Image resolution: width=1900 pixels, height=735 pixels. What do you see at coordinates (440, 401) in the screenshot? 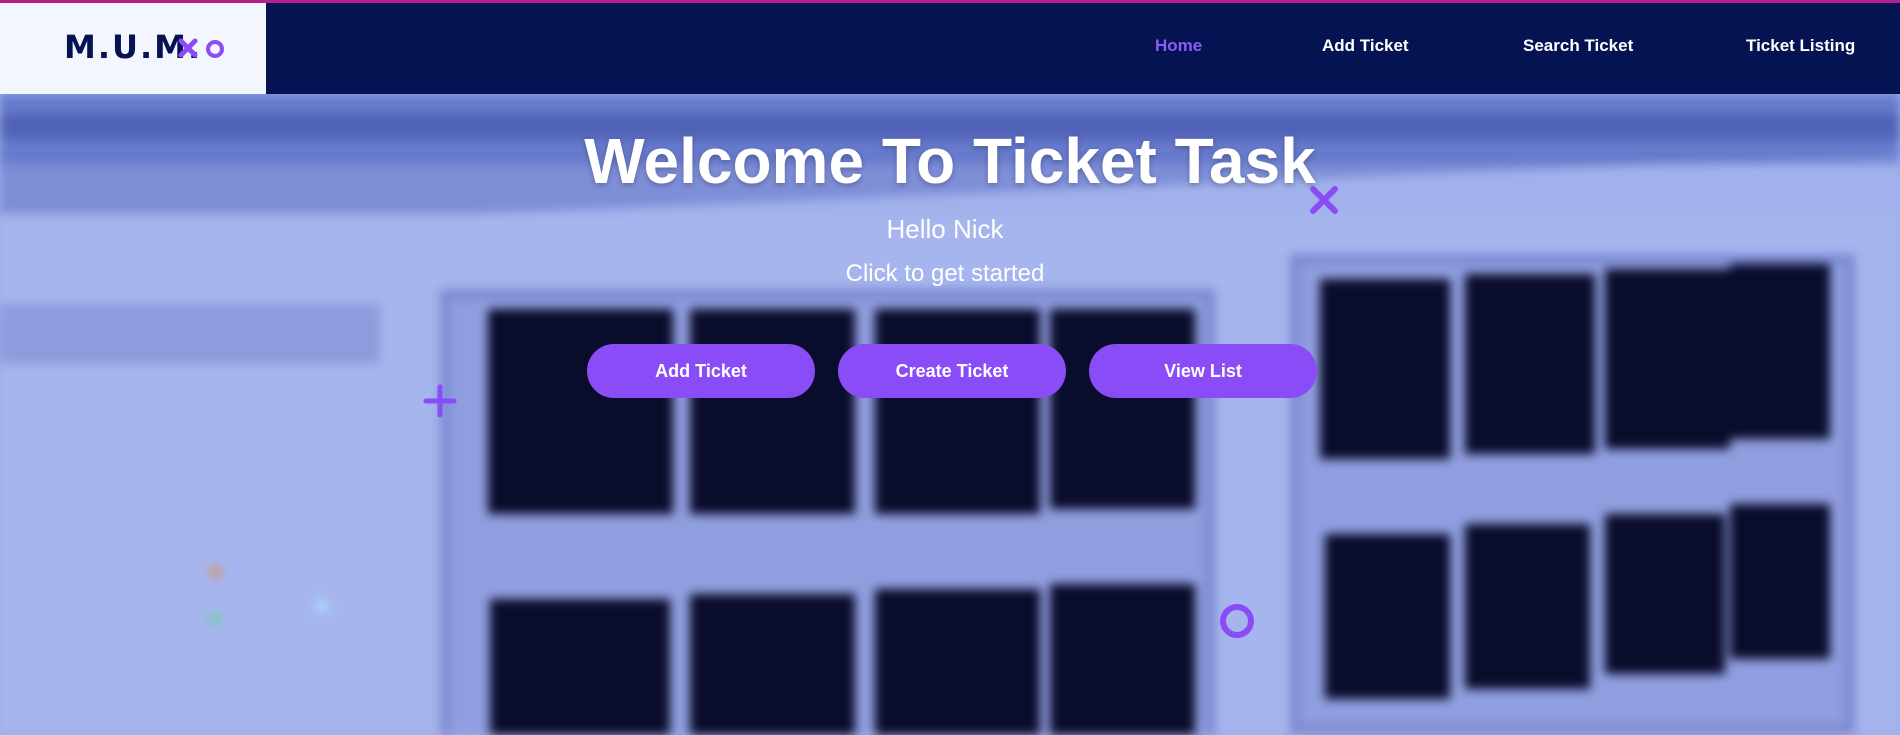
I see `plus-icon` at bounding box center [440, 401].